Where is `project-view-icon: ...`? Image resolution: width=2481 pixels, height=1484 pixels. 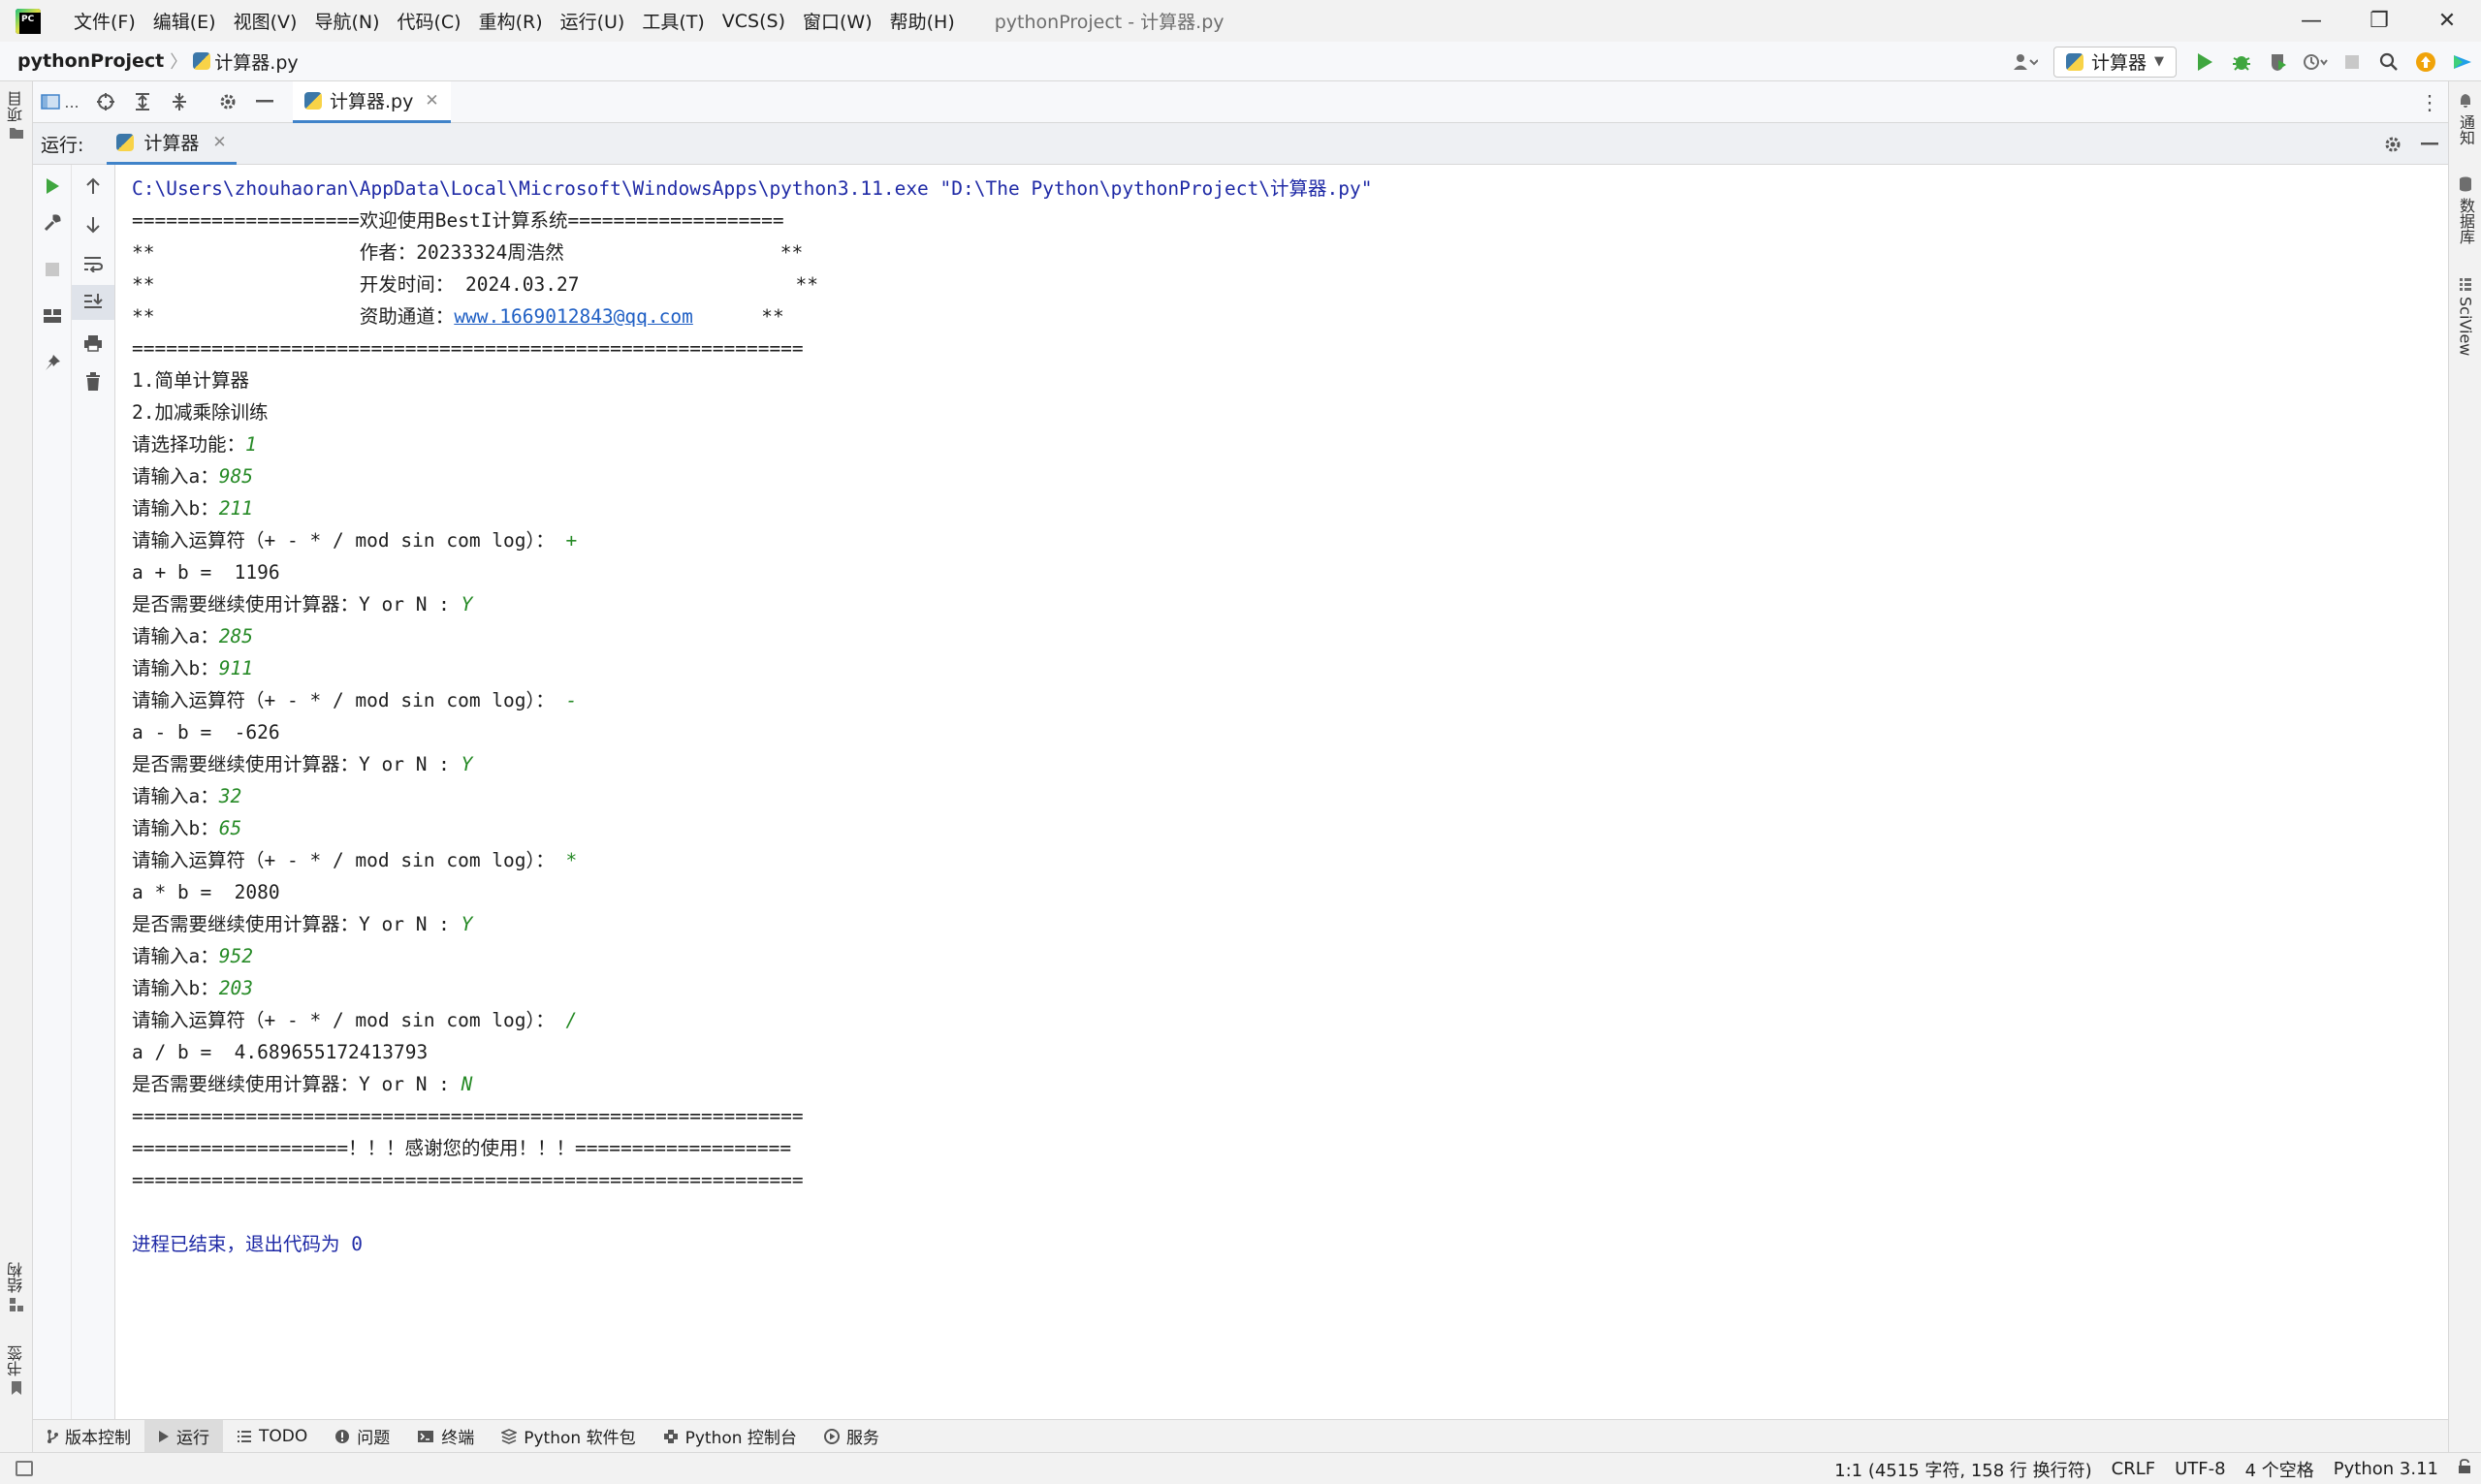
project-view-icon: ... is located at coordinates (60, 102).